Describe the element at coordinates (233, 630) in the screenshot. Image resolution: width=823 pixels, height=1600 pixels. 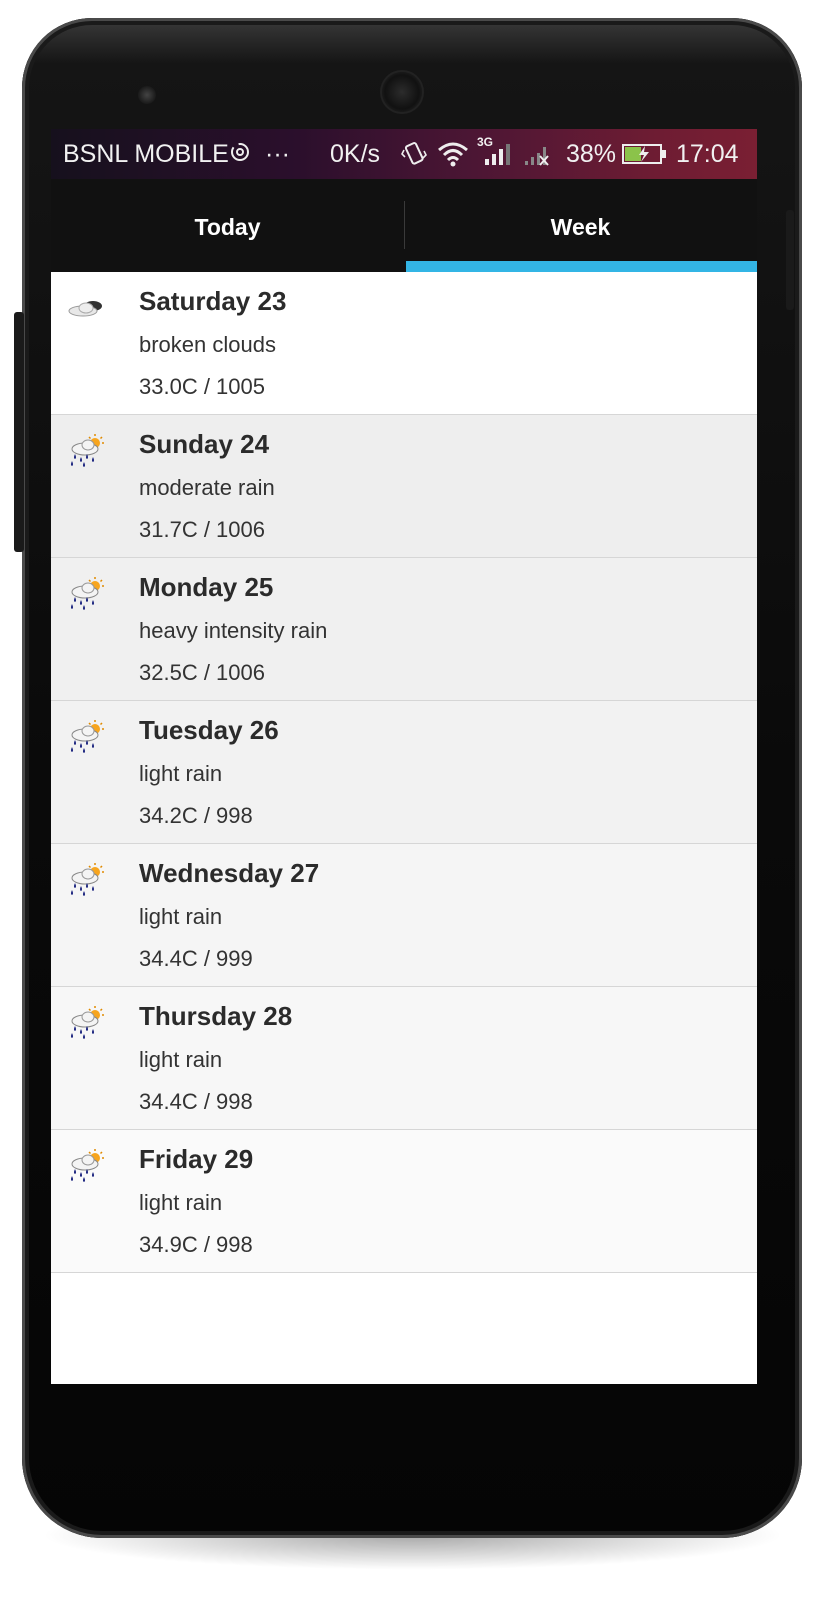
I see `forecast-description: heavy intensity rain` at that location.